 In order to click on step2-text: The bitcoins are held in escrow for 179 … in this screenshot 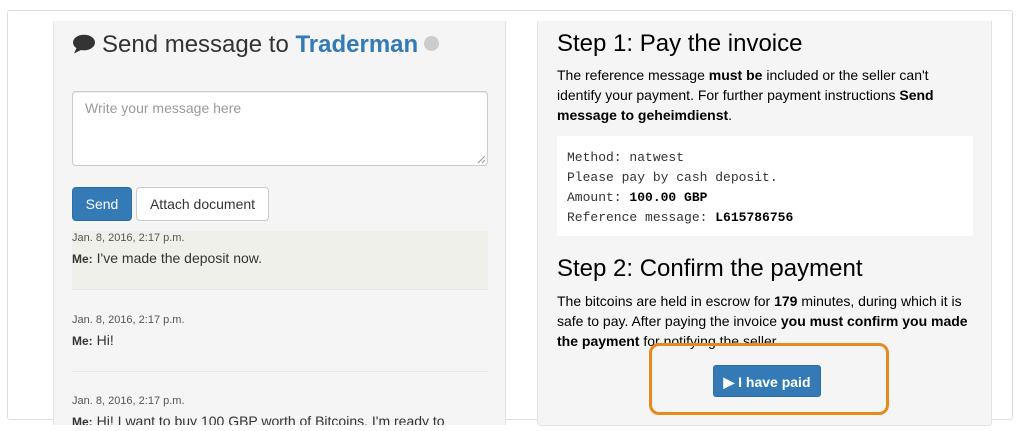, I will do `click(766, 321)`.